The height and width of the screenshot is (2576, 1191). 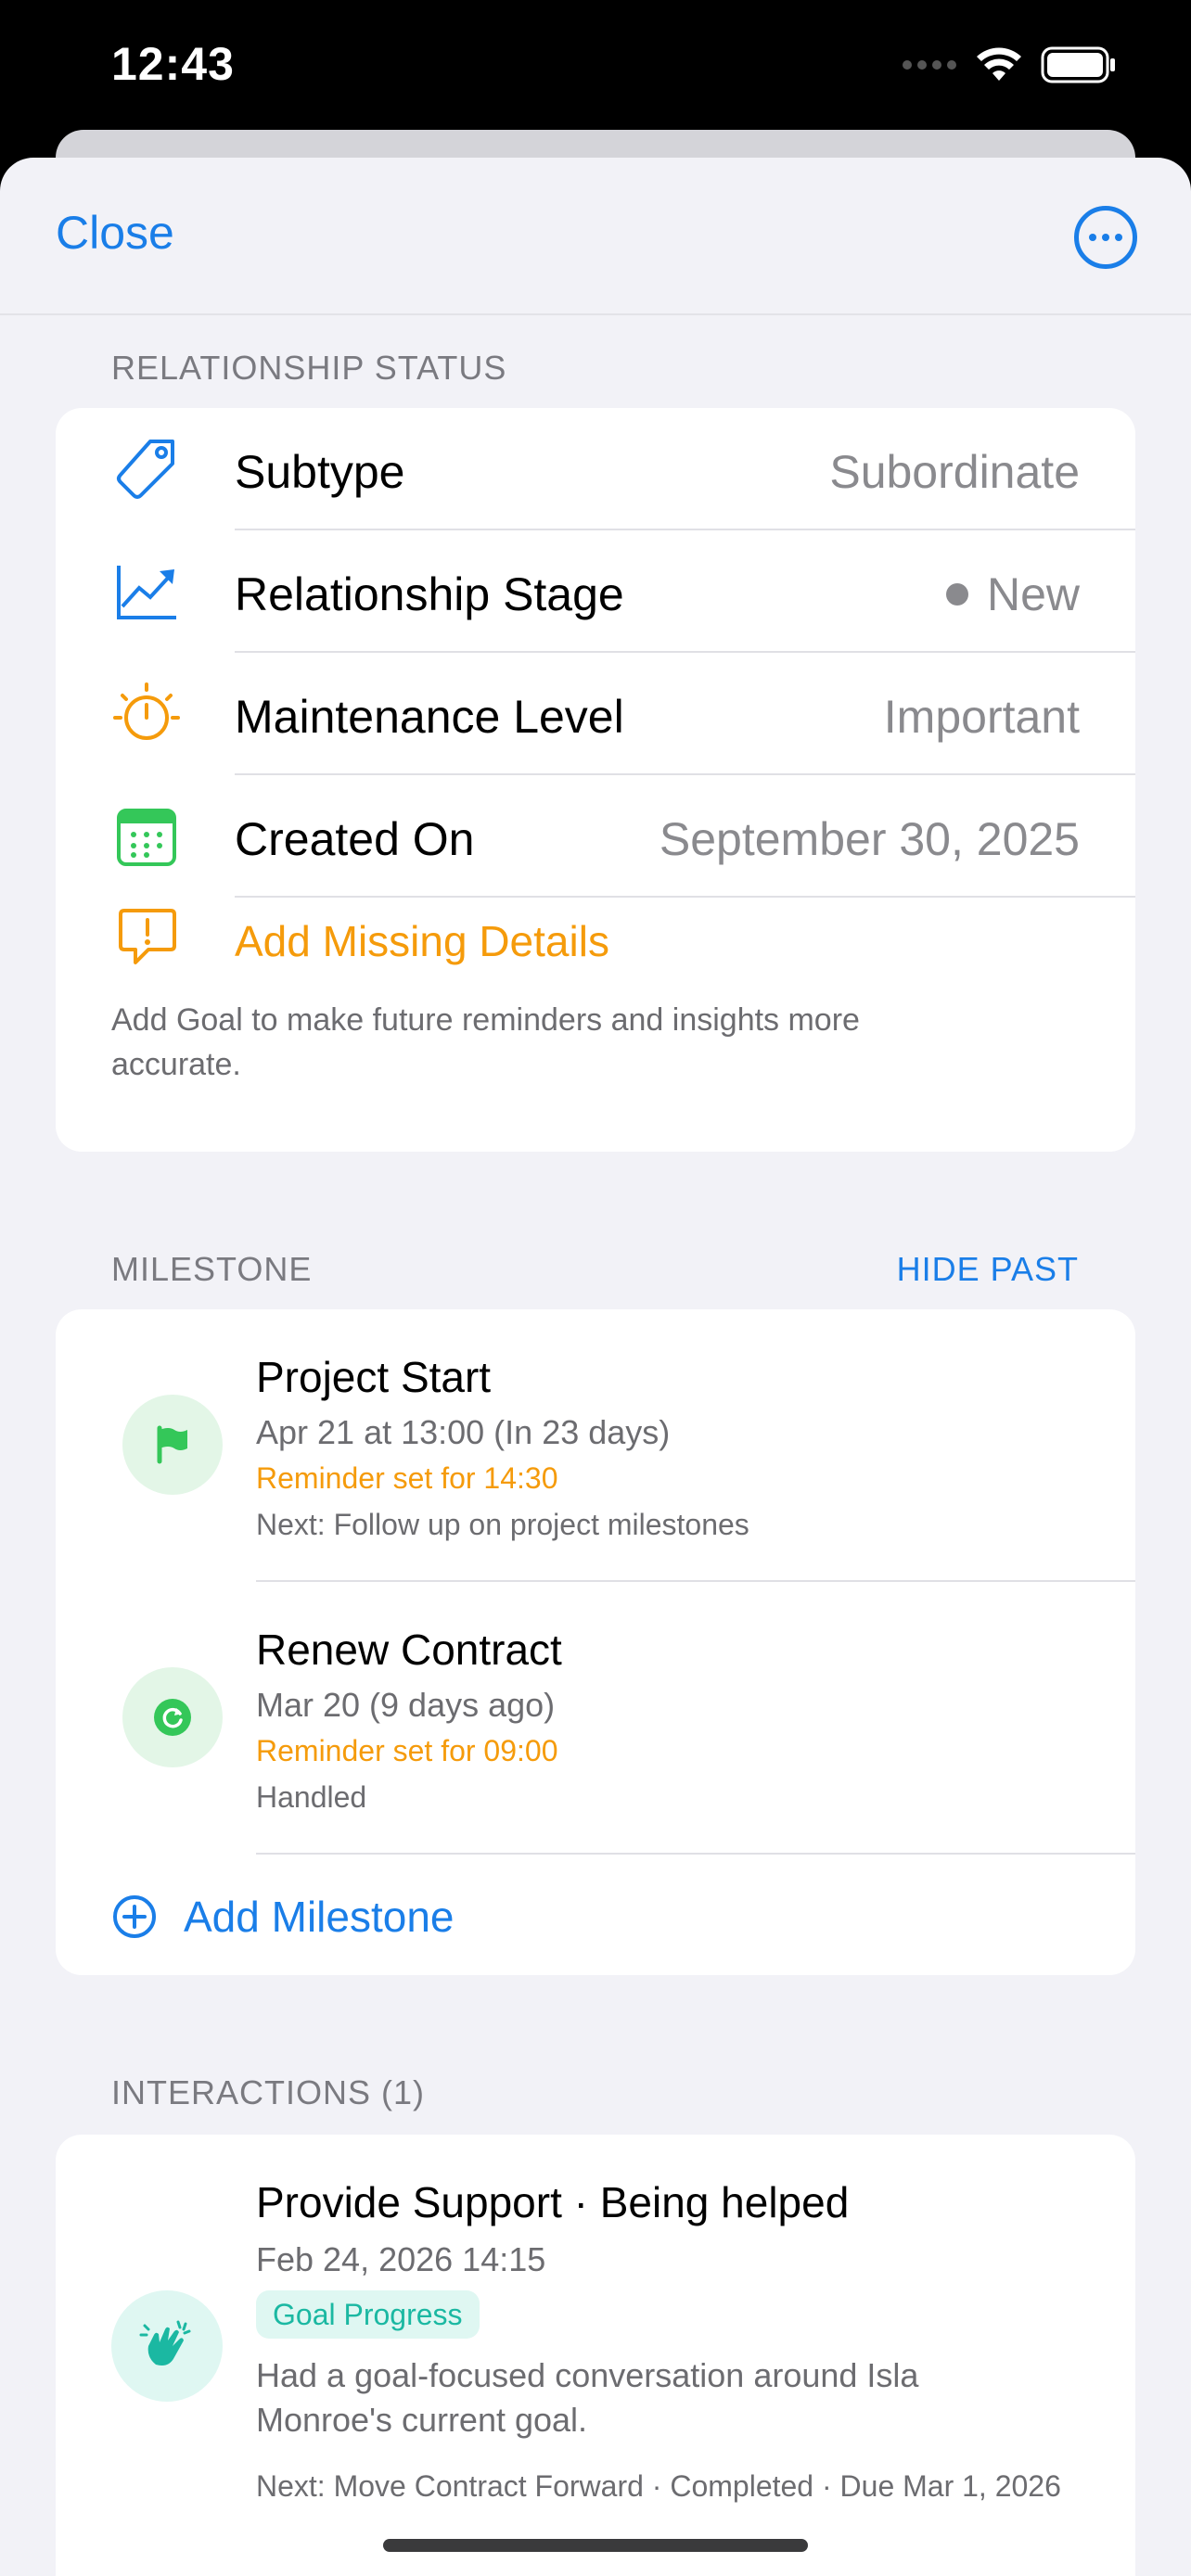 I want to click on subtype-label: Subtype, so click(x=320, y=472).